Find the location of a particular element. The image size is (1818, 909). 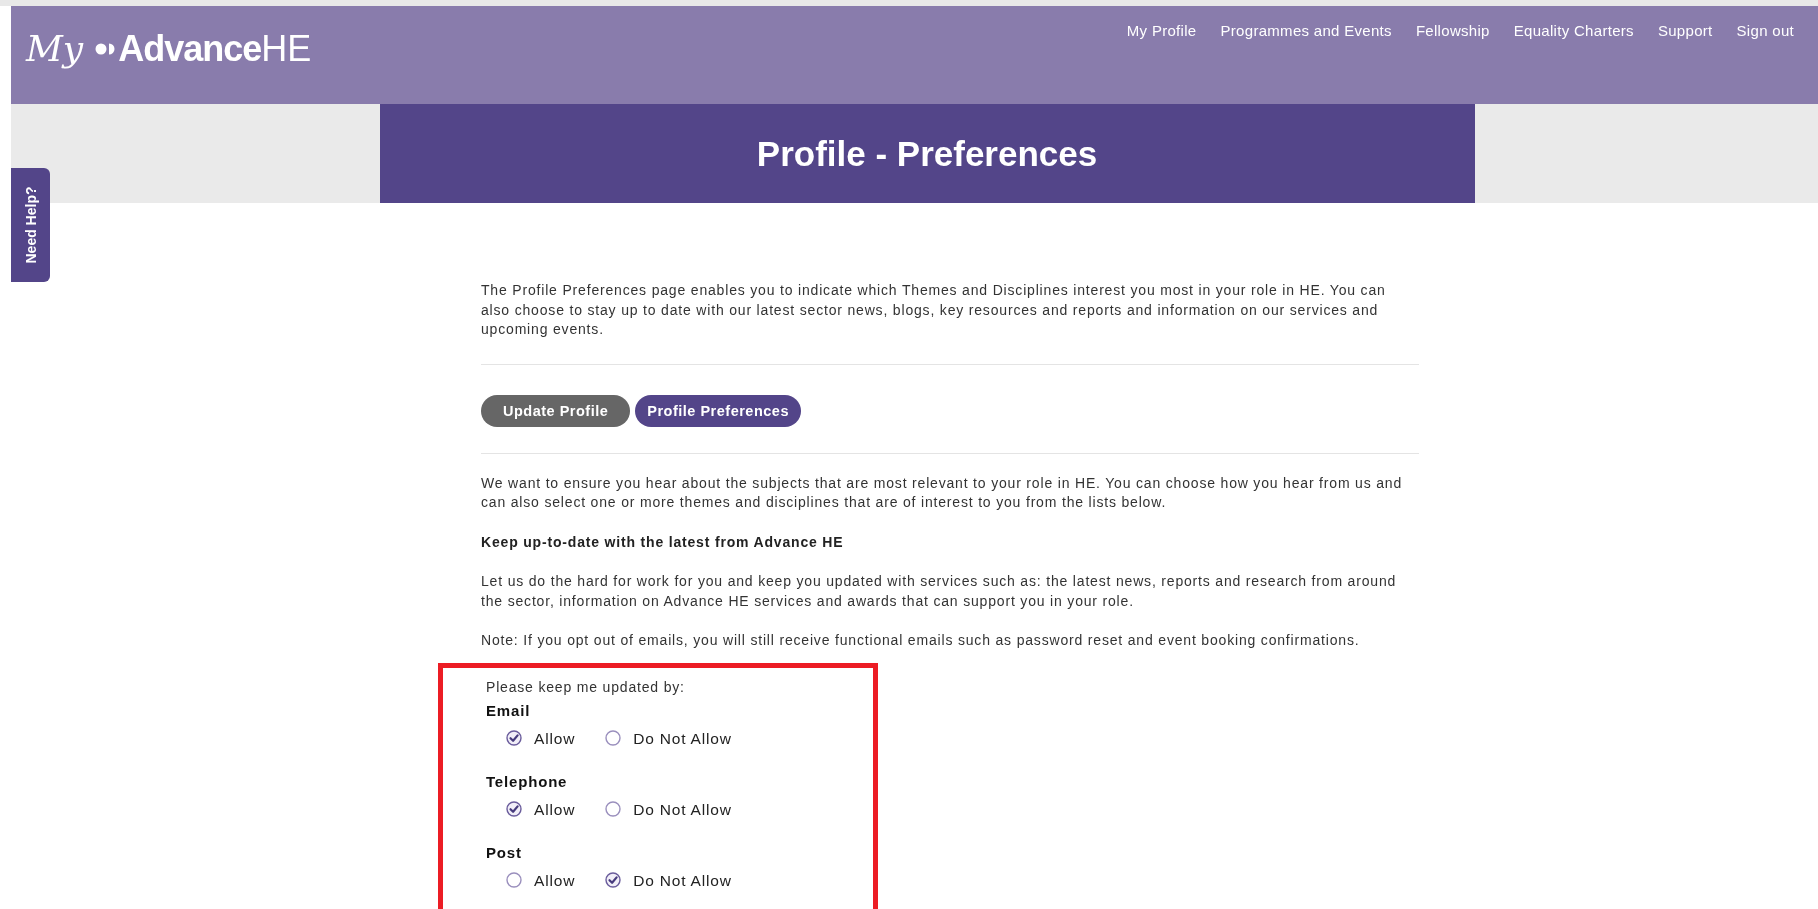

description-text: We want to ensure you hear about the subjects that are most relevant to your role in HE. You can choose how you hear from us and can also select one or more themes and disciplines that are of interest to you from the lists below. is located at coordinates (942, 492).